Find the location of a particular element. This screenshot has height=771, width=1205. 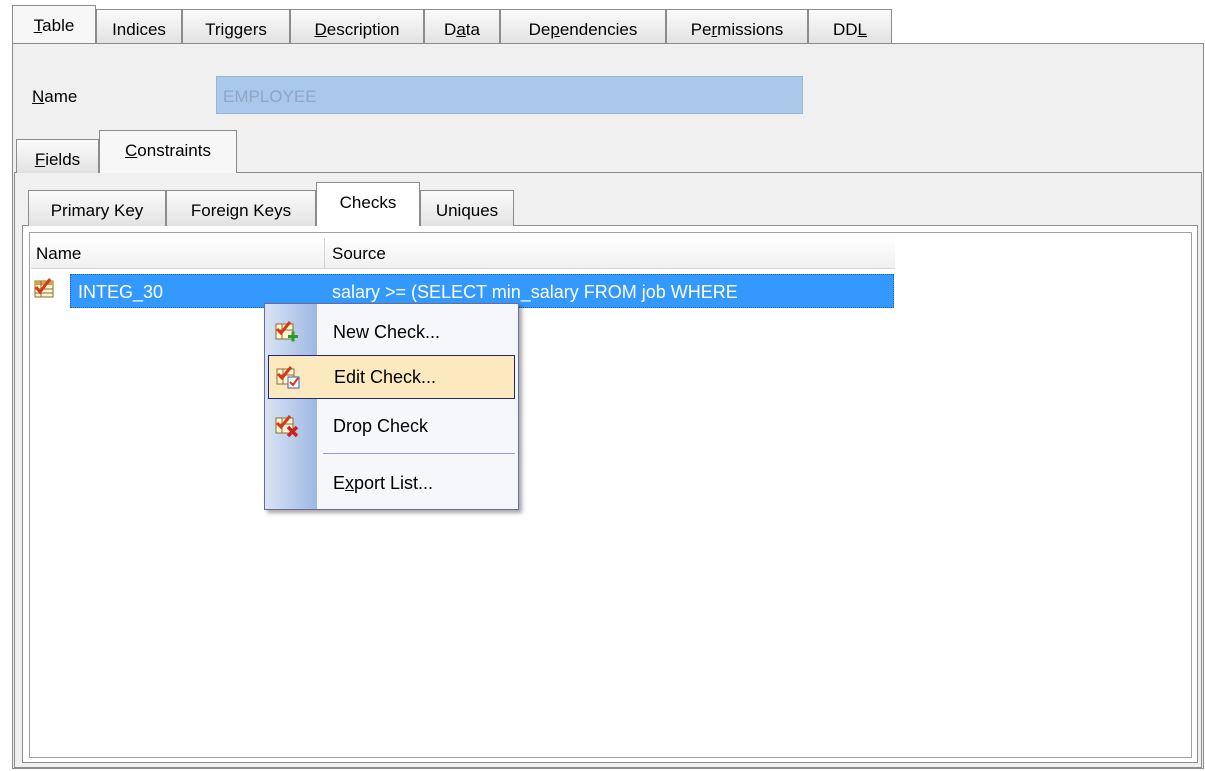

column-divider is located at coordinates (324, 253).